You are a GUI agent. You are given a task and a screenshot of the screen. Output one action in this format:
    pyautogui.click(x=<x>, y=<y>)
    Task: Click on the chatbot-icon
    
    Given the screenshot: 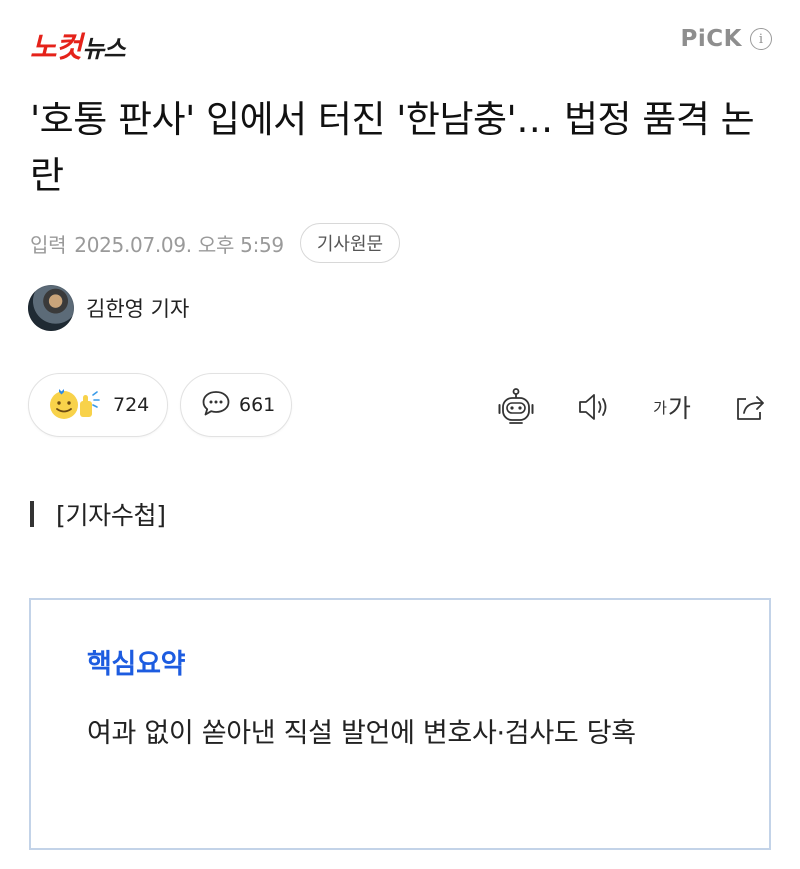 What is the action you would take?
    pyautogui.click(x=516, y=407)
    